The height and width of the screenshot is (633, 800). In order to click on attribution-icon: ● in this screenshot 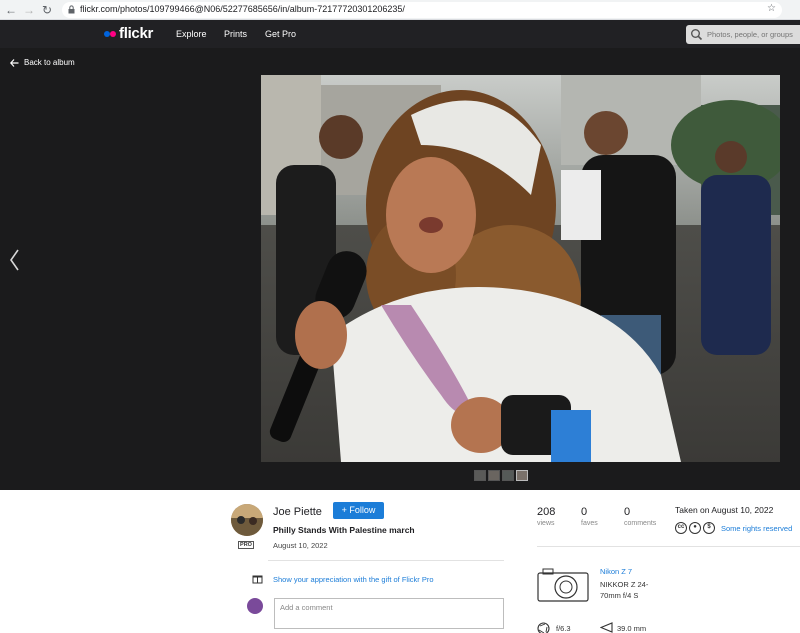, I will do `click(695, 528)`.